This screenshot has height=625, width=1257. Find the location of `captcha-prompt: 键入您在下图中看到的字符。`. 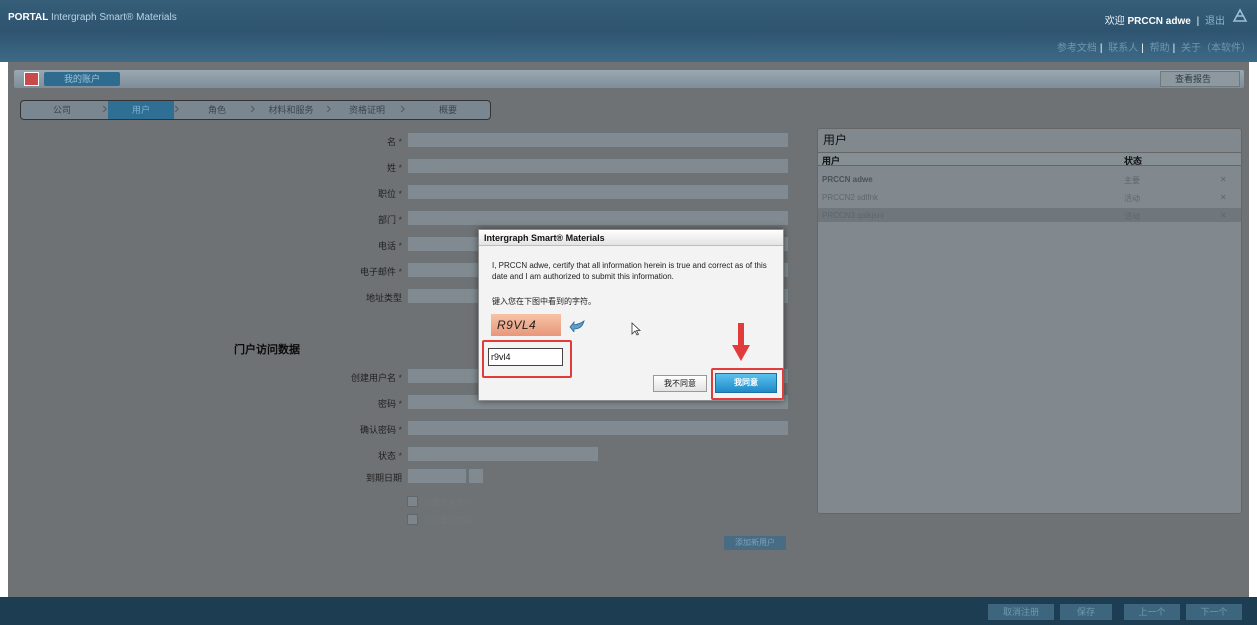

captcha-prompt: 键入您在下图中看到的字符。 is located at coordinates (544, 301).